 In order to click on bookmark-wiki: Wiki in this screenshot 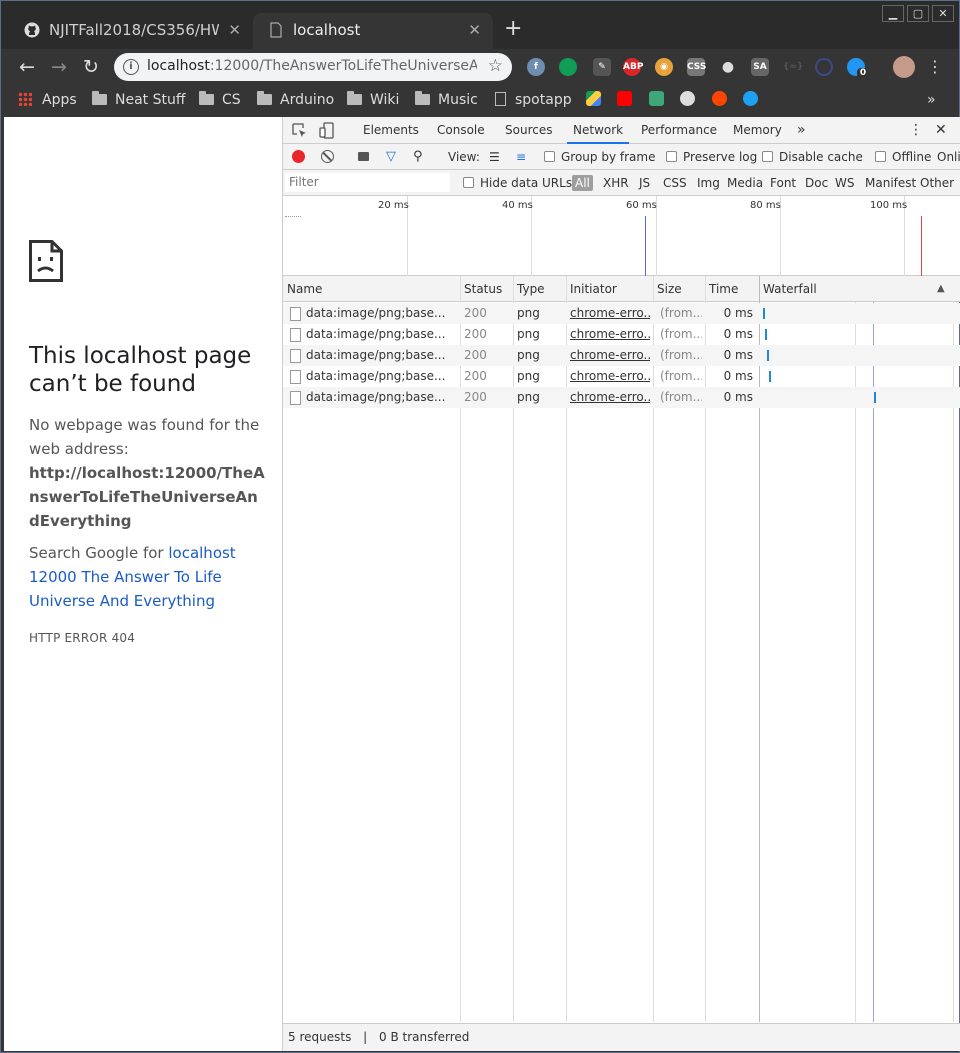, I will do `click(373, 100)`.